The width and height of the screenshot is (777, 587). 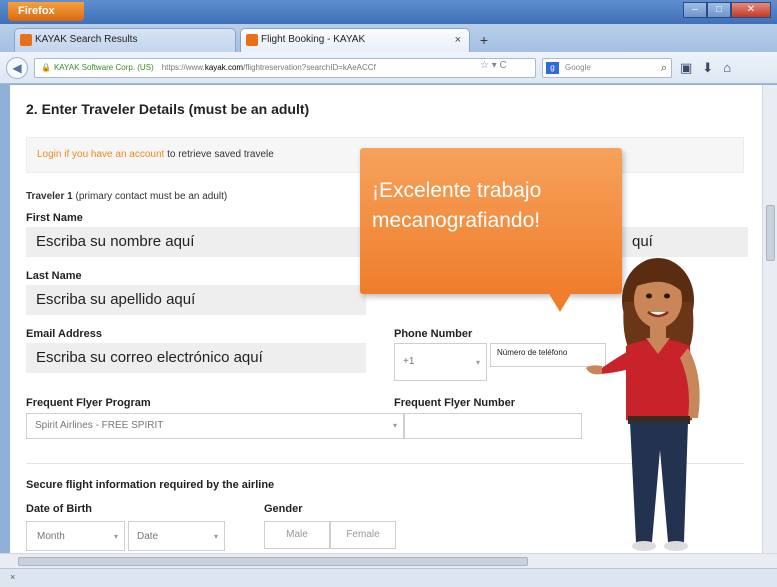 What do you see at coordinates (695, 10) in the screenshot?
I see `minimize-icon: –` at bounding box center [695, 10].